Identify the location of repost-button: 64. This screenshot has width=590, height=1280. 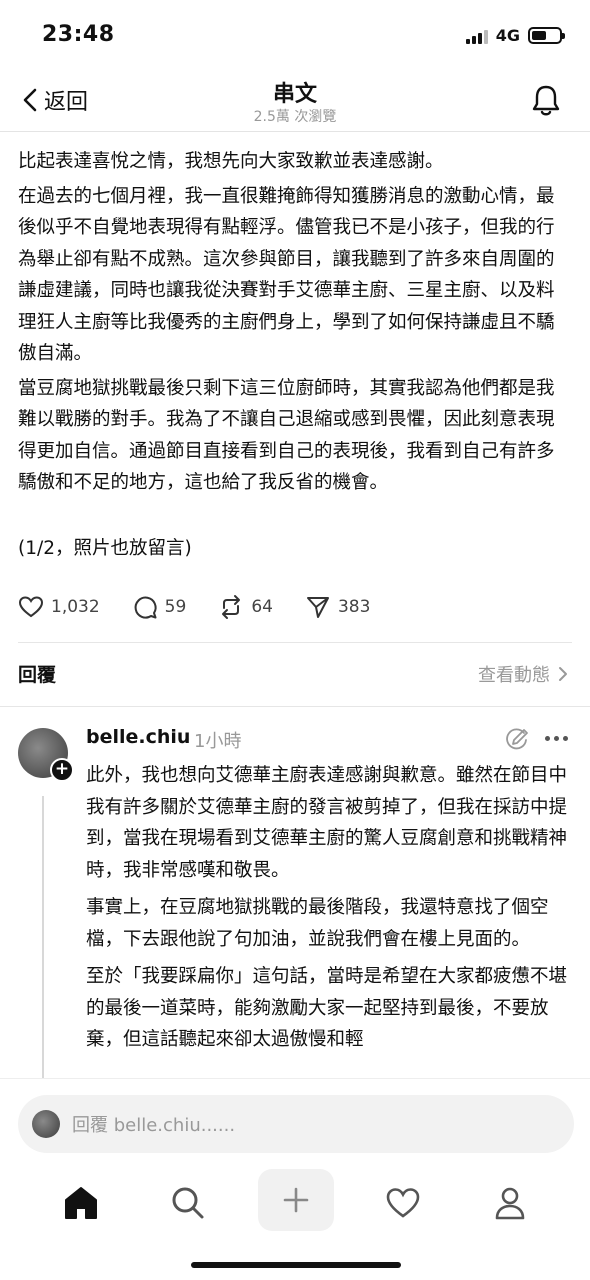
(245, 607).